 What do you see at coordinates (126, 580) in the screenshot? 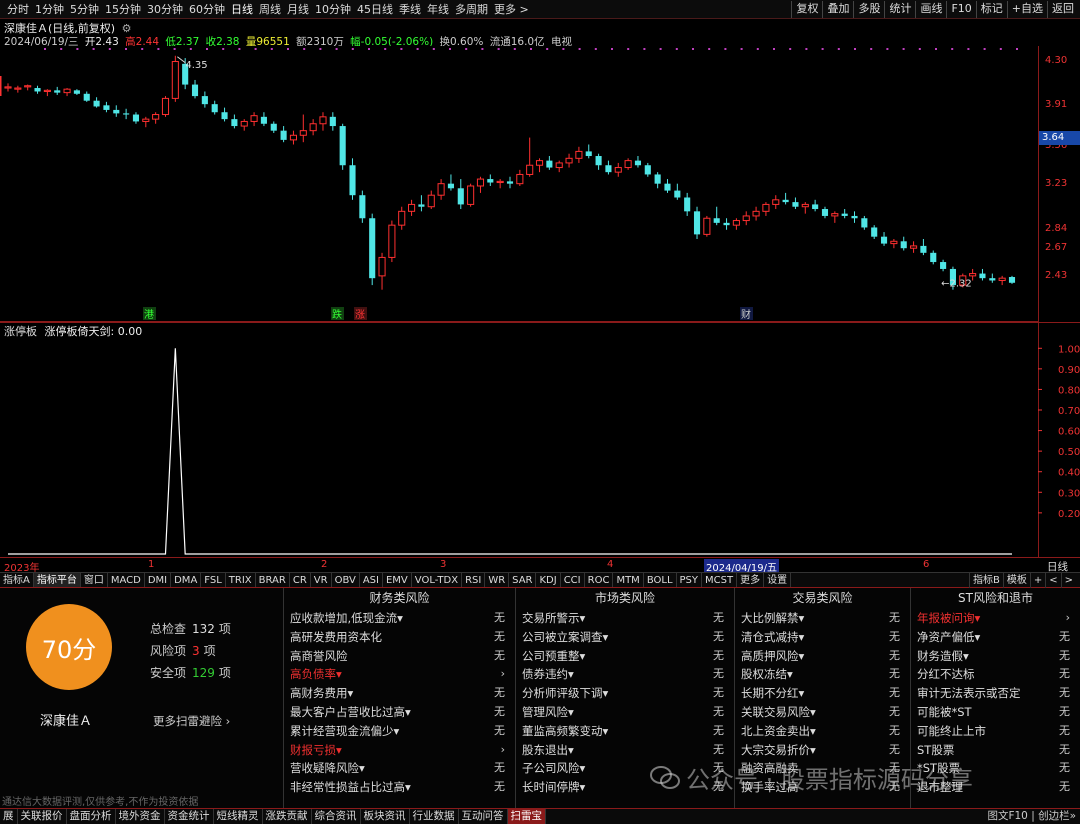
I see `indicator-tab: MACD` at bounding box center [126, 580].